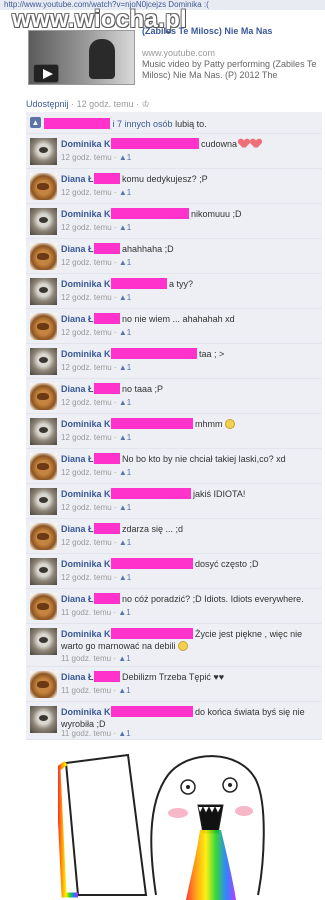  I want to click on likes-others-link: i 7 innych osób, so click(143, 124).